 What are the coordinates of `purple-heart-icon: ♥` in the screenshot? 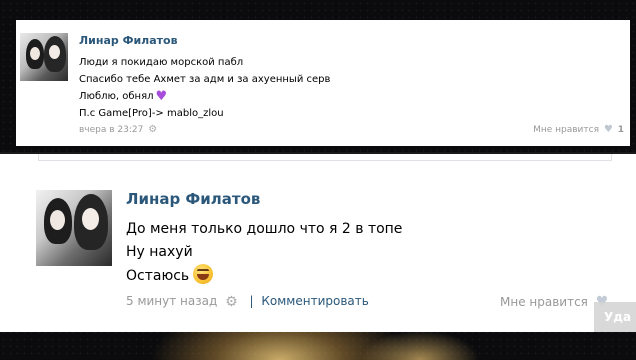 It's located at (161, 96).